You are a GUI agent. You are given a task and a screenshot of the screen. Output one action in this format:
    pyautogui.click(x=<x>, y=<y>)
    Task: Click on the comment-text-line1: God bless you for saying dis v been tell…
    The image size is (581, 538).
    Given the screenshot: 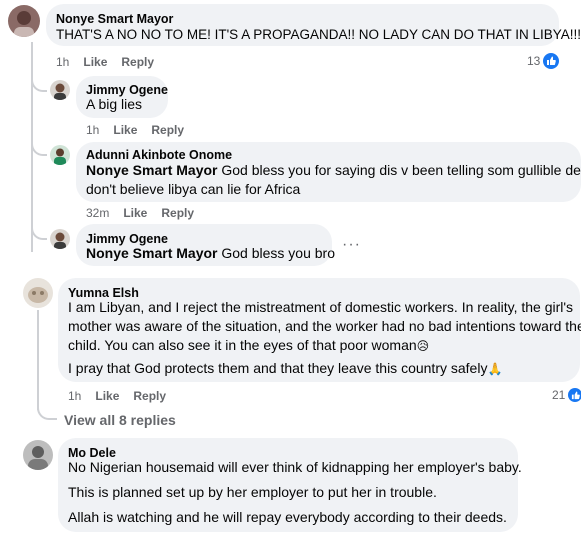 What is the action you would take?
    pyautogui.click(x=401, y=170)
    